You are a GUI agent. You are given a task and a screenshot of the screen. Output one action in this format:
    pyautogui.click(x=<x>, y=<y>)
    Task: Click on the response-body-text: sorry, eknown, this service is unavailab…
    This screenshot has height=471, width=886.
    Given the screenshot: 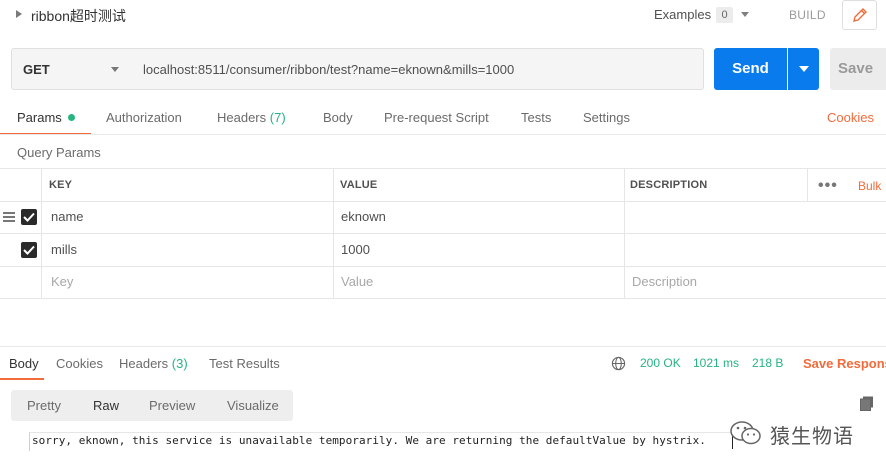 What is the action you would take?
    pyautogui.click(x=369, y=440)
    